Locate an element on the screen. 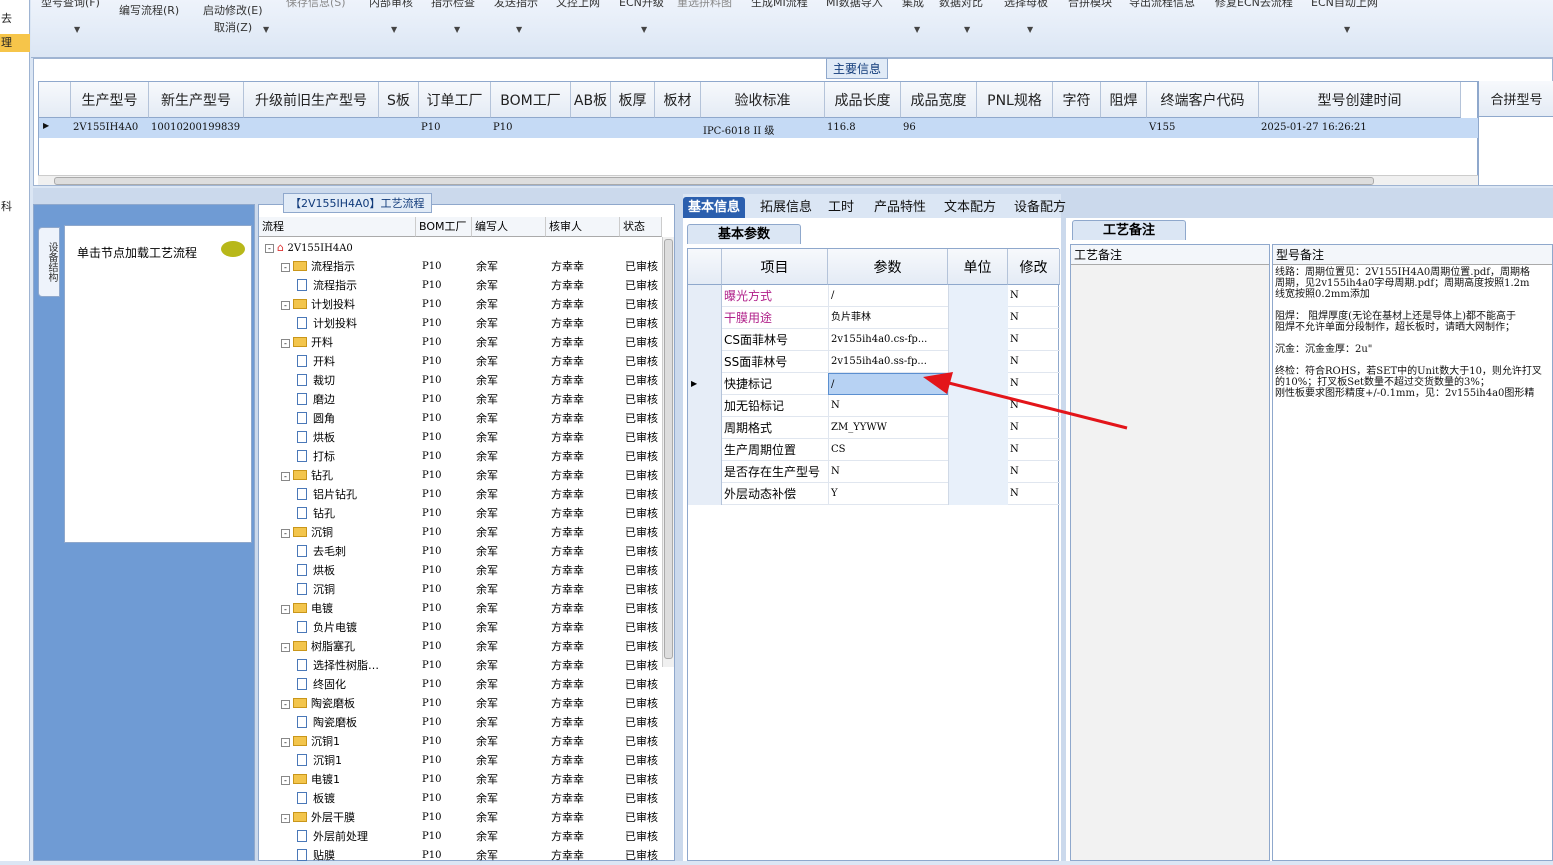  left-nav-item: 科 is located at coordinates (15, 207).